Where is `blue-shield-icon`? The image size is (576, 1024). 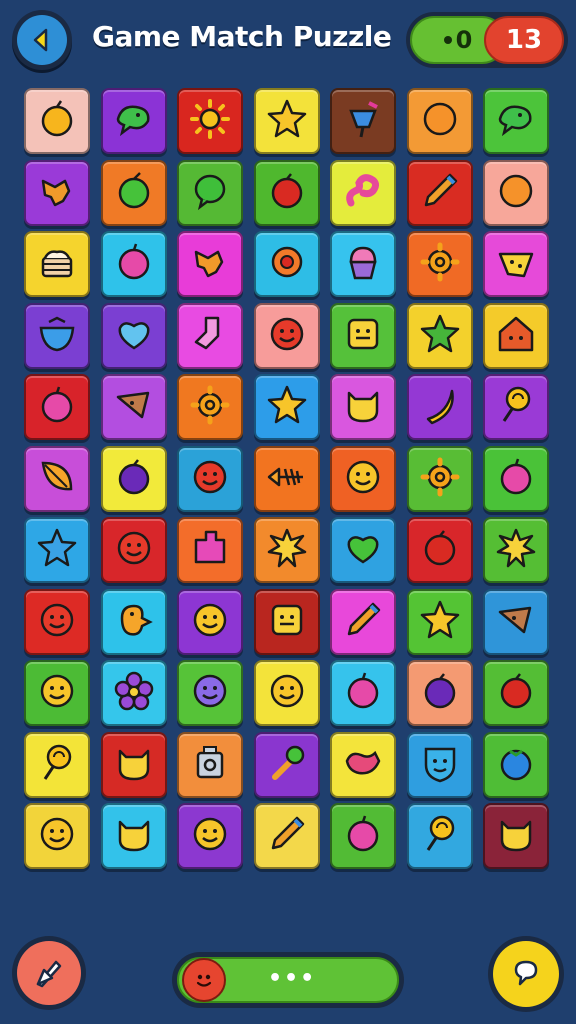
blue-shield-icon is located at coordinates (440, 765).